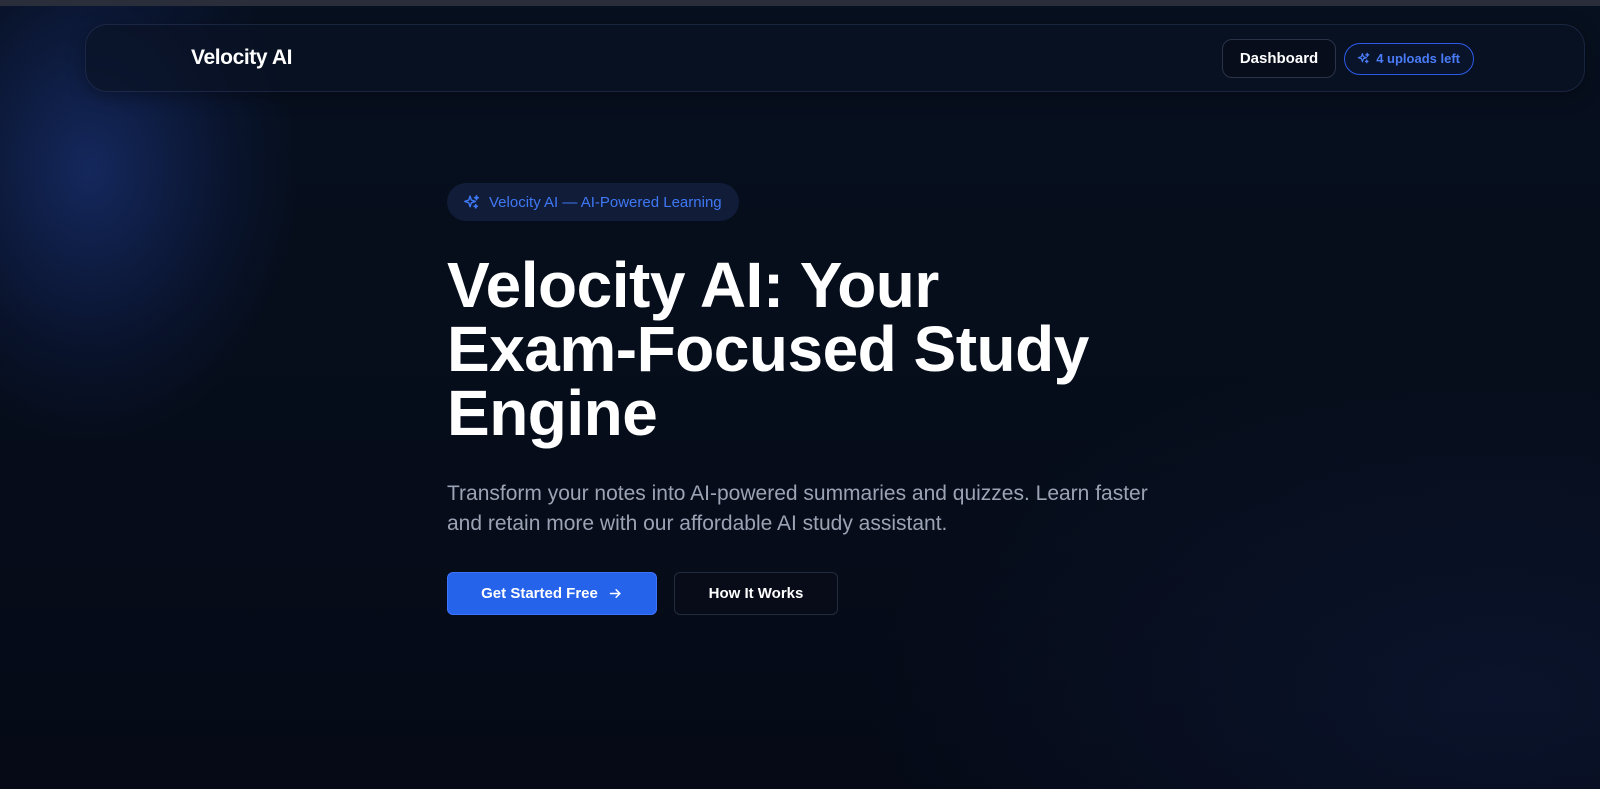  Describe the element at coordinates (693, 285) in the screenshot. I see `headline-line: Velocity AI: Your` at that location.